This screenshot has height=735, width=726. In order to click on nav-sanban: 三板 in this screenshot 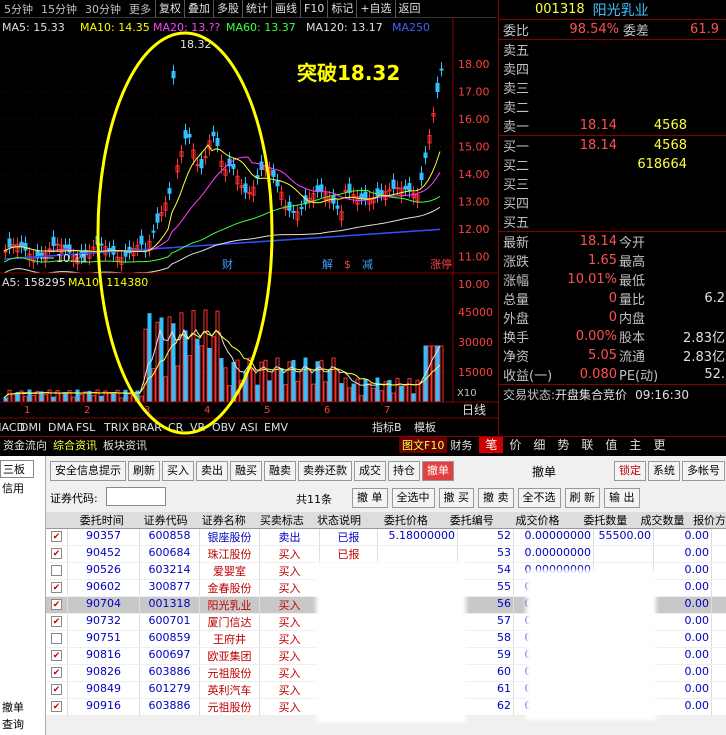, I will do `click(17, 469)`.